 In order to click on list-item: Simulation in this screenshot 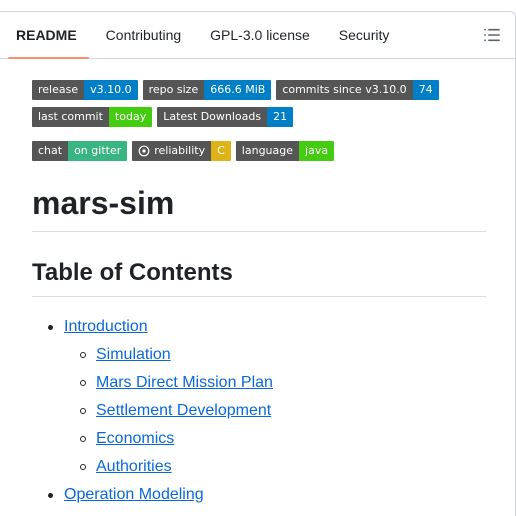, I will do `click(275, 355)`.